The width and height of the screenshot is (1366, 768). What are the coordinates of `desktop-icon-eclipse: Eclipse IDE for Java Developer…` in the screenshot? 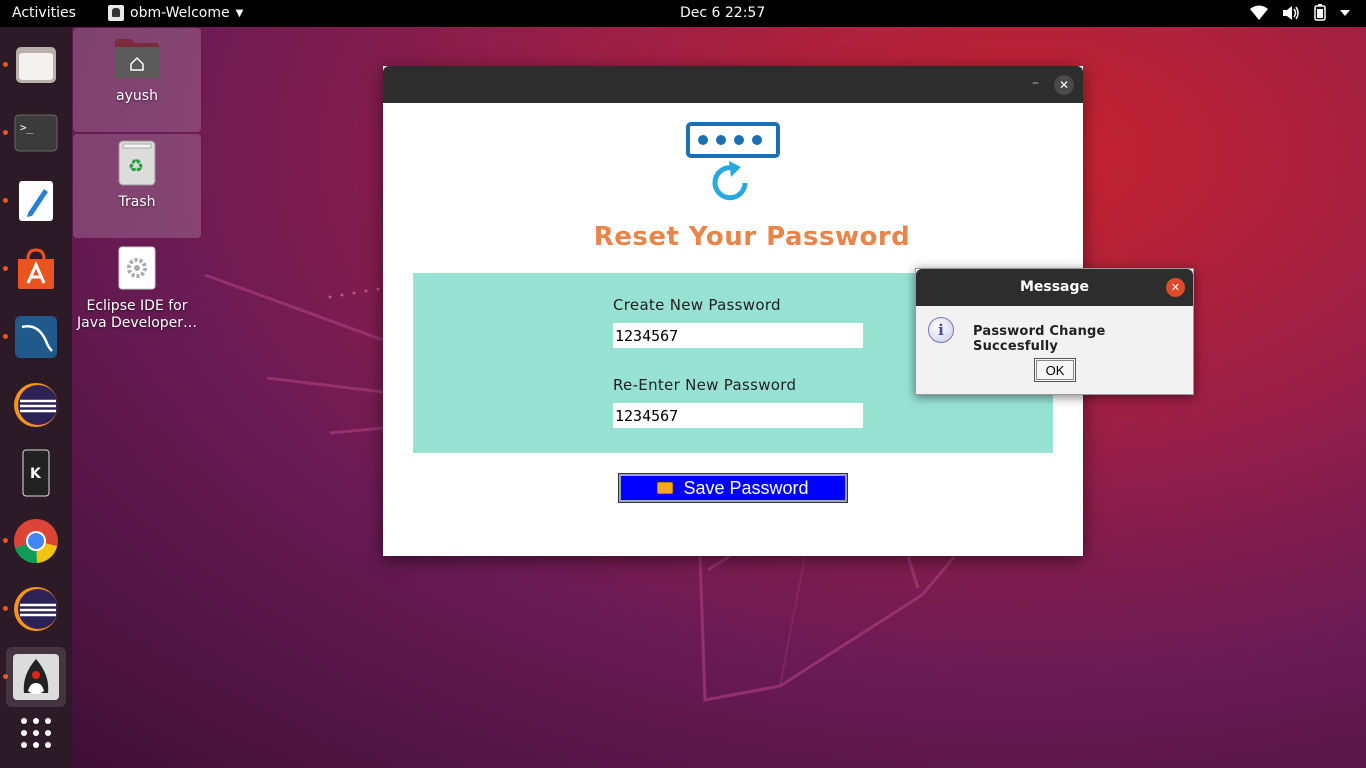 It's located at (137, 291).